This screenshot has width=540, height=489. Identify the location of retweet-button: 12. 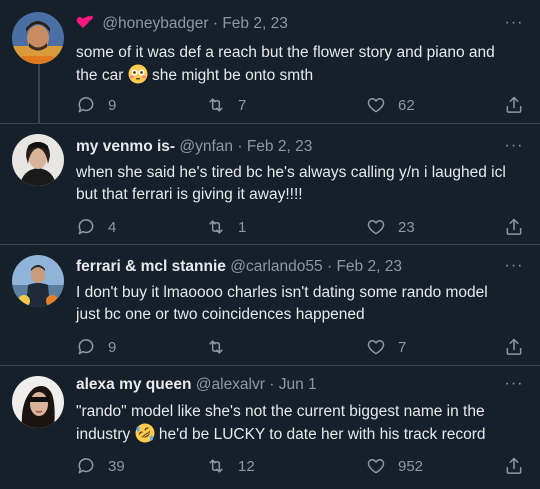
(230, 466).